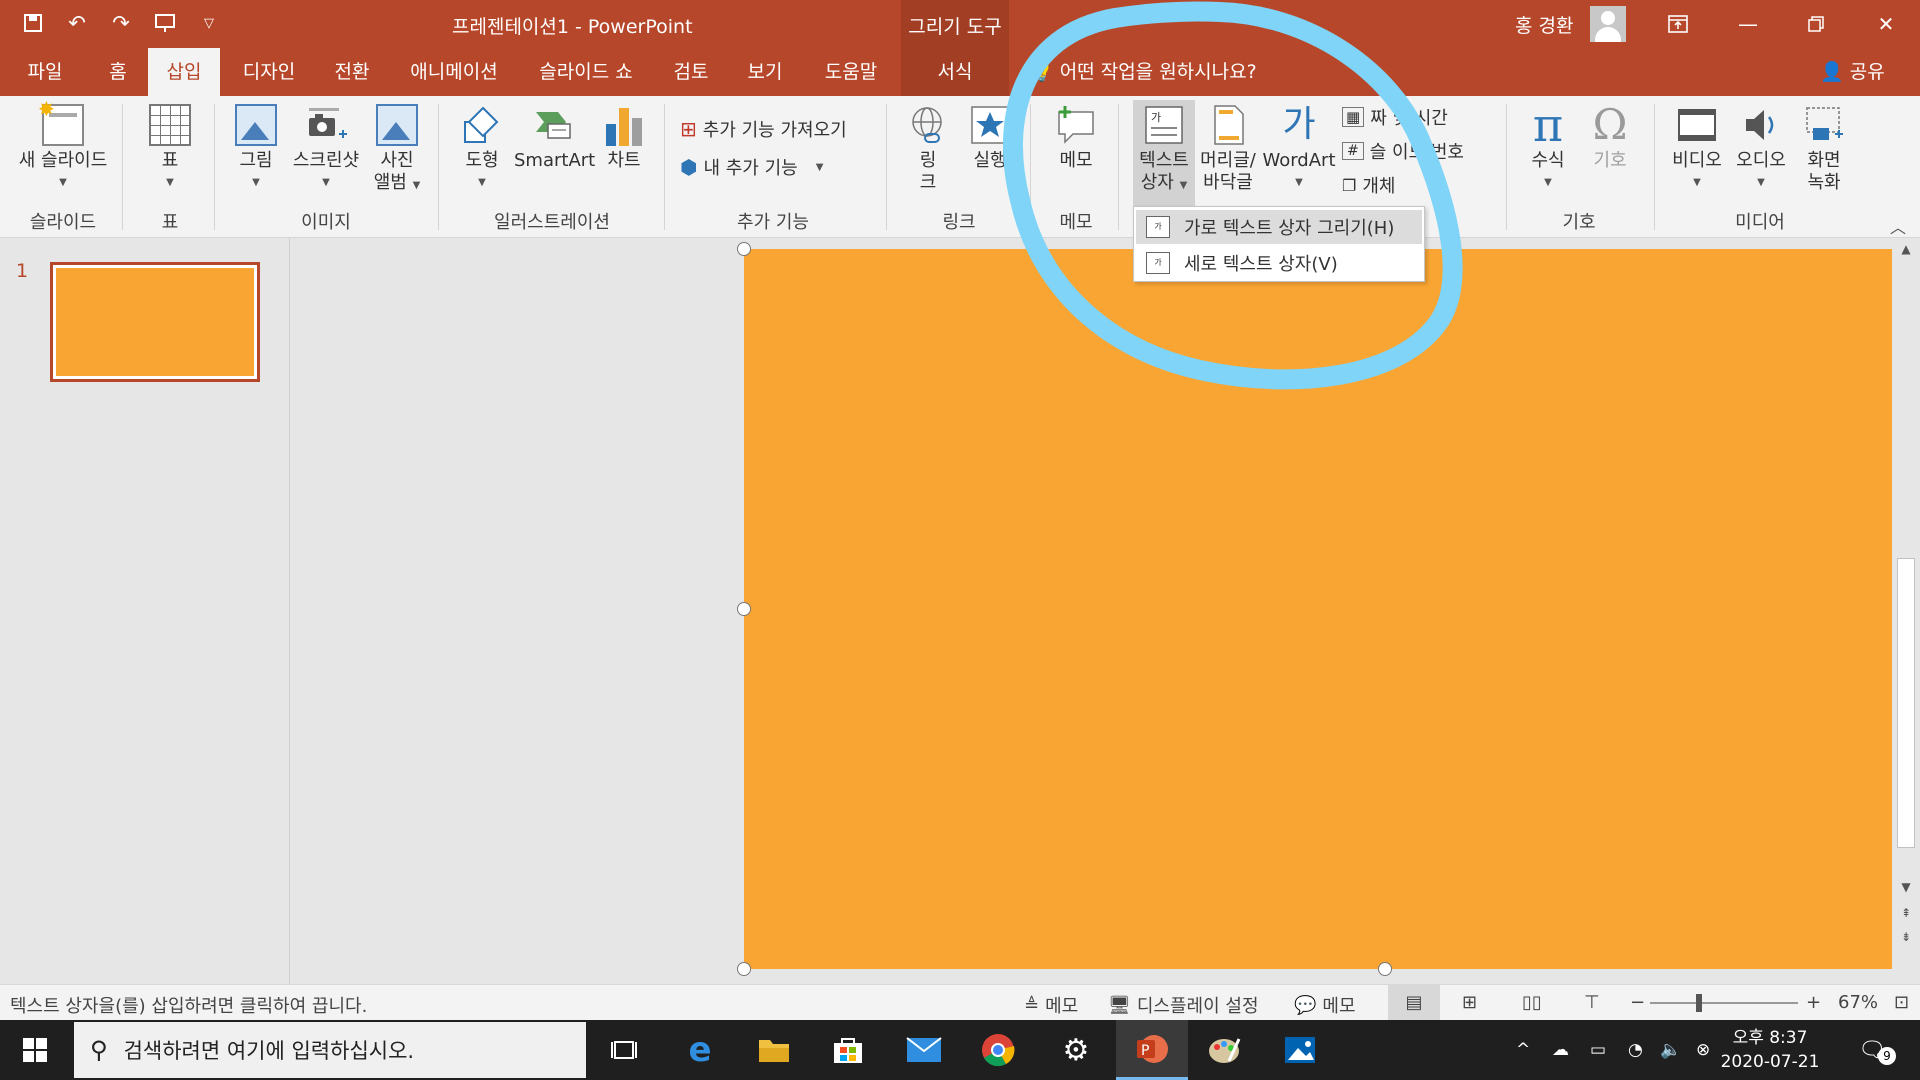 Image resolution: width=1920 pixels, height=1080 pixels. I want to click on settings-gear-icon: ⚙, so click(1076, 1050).